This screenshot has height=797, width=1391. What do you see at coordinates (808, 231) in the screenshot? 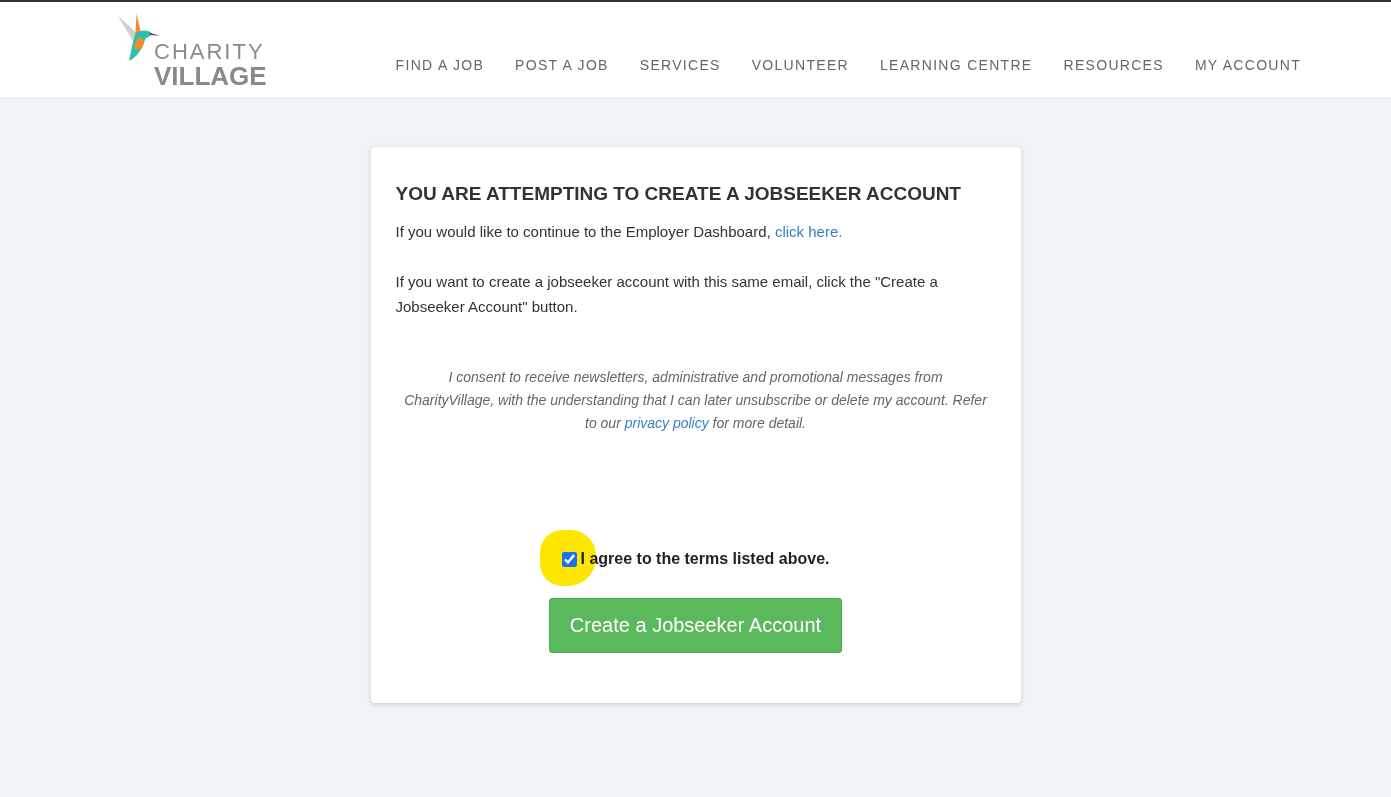
I see `link: click here.` at bounding box center [808, 231].